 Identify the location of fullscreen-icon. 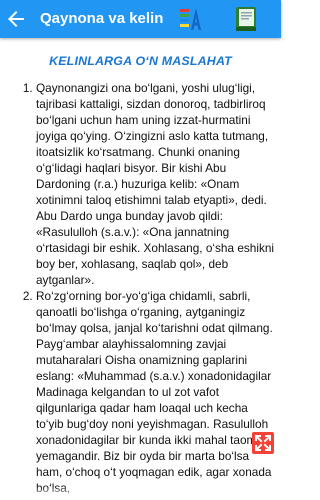
(263, 443).